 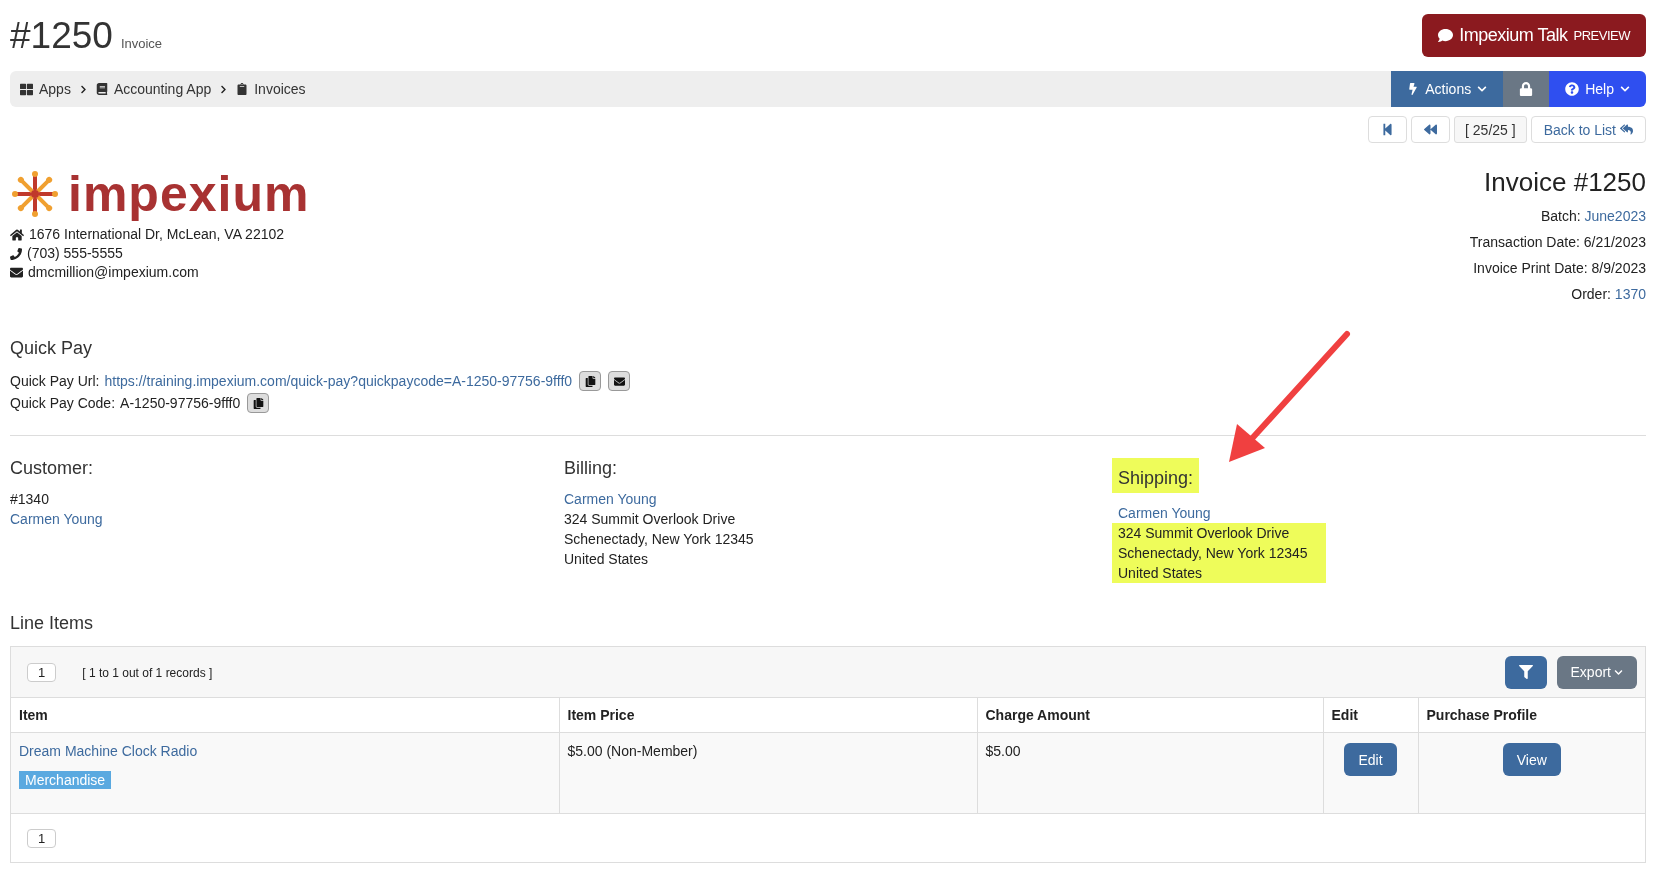 I want to click on lock-icon, so click(x=1526, y=89).